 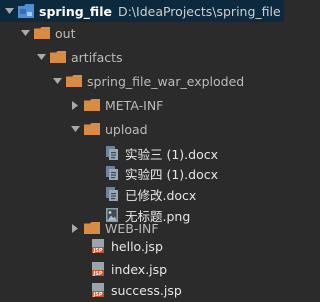 I want to click on folder-label-artifacts: artifacts, so click(x=97, y=57).